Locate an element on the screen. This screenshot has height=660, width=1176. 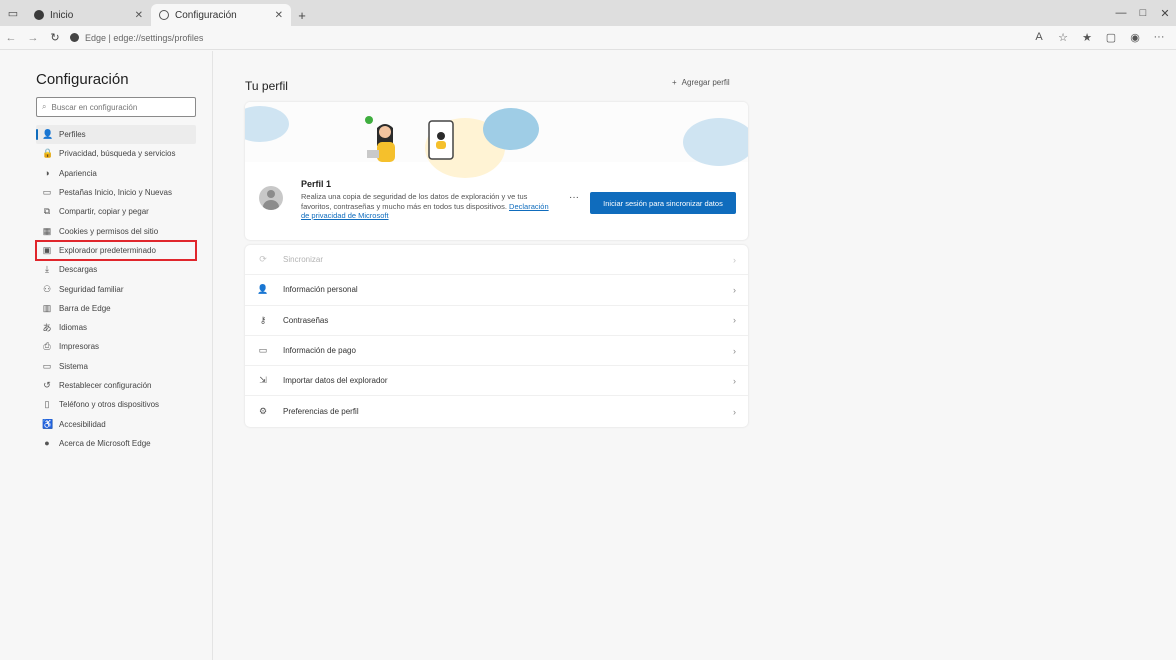
sidebar-item-acerca-de: ● Acerca de Microsoft Edge is located at coordinates (116, 443).